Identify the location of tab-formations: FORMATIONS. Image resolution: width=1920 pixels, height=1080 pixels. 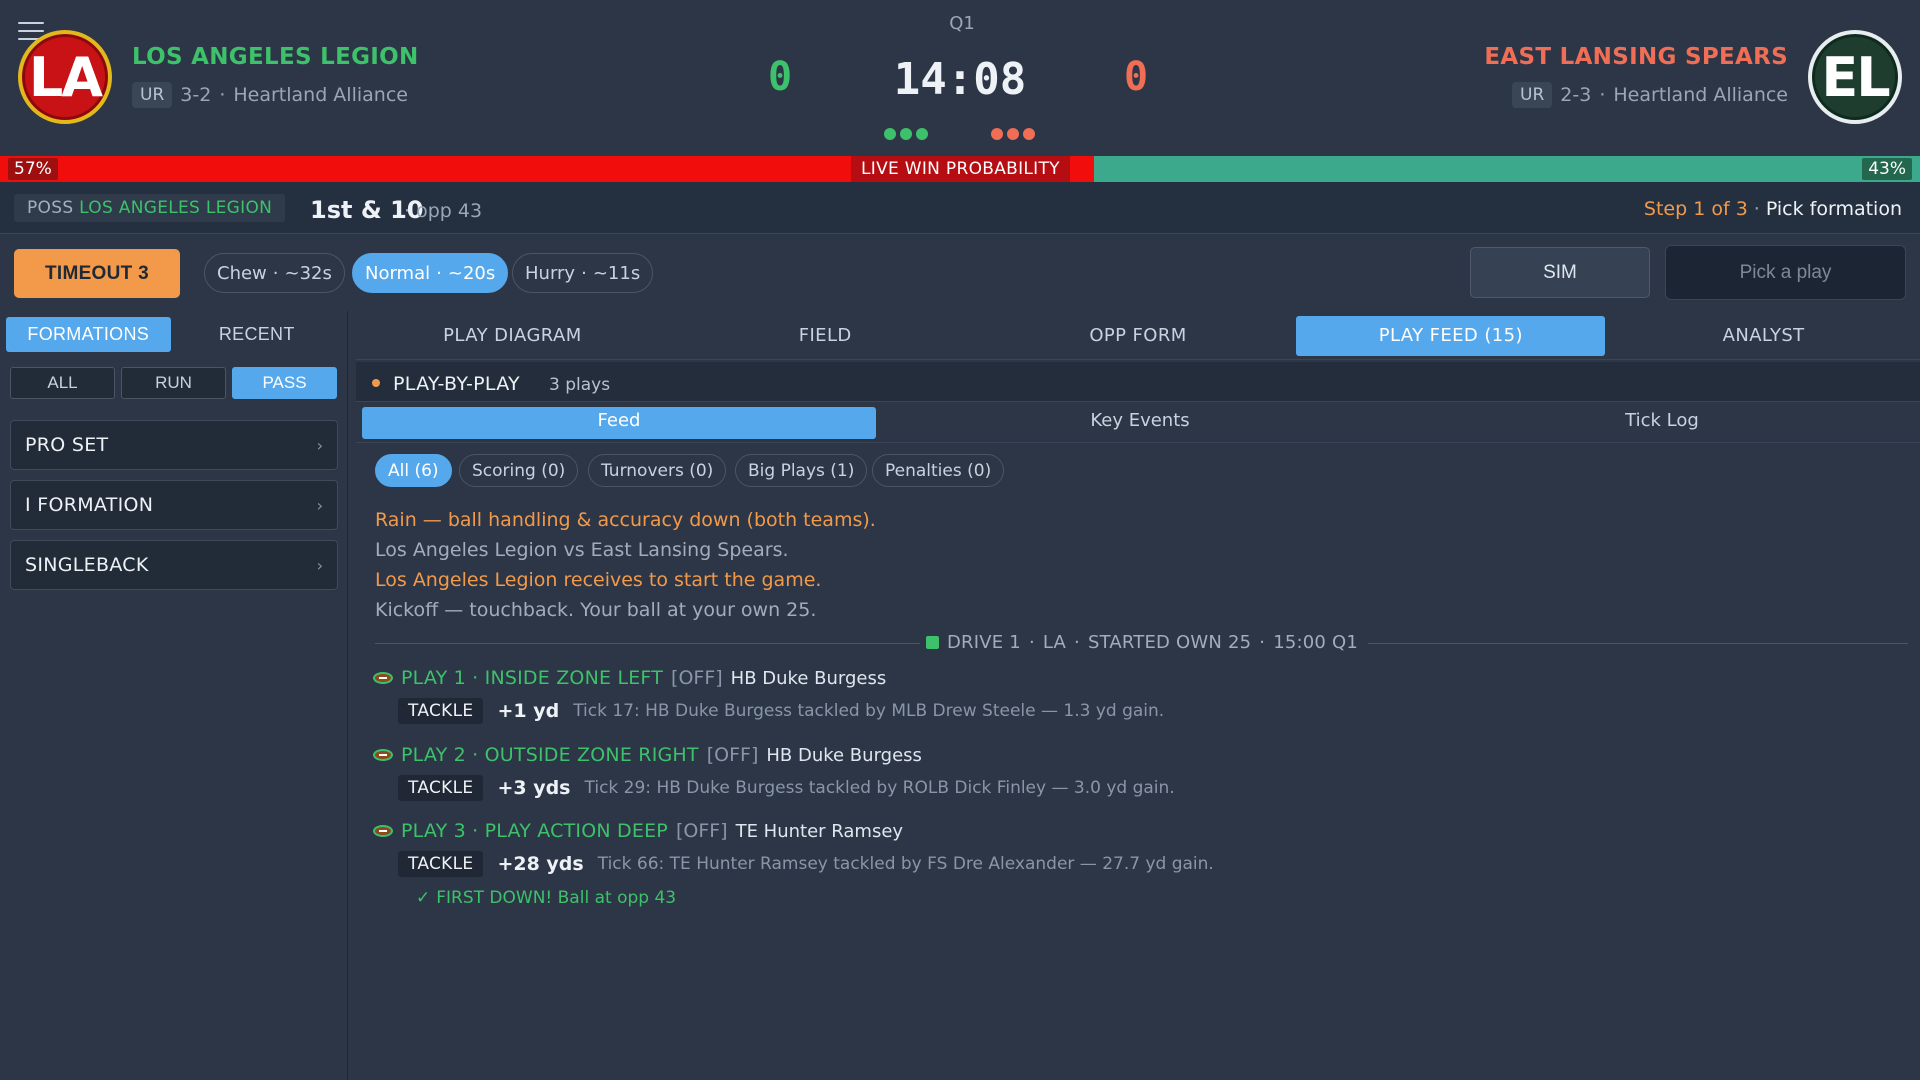
(88, 334).